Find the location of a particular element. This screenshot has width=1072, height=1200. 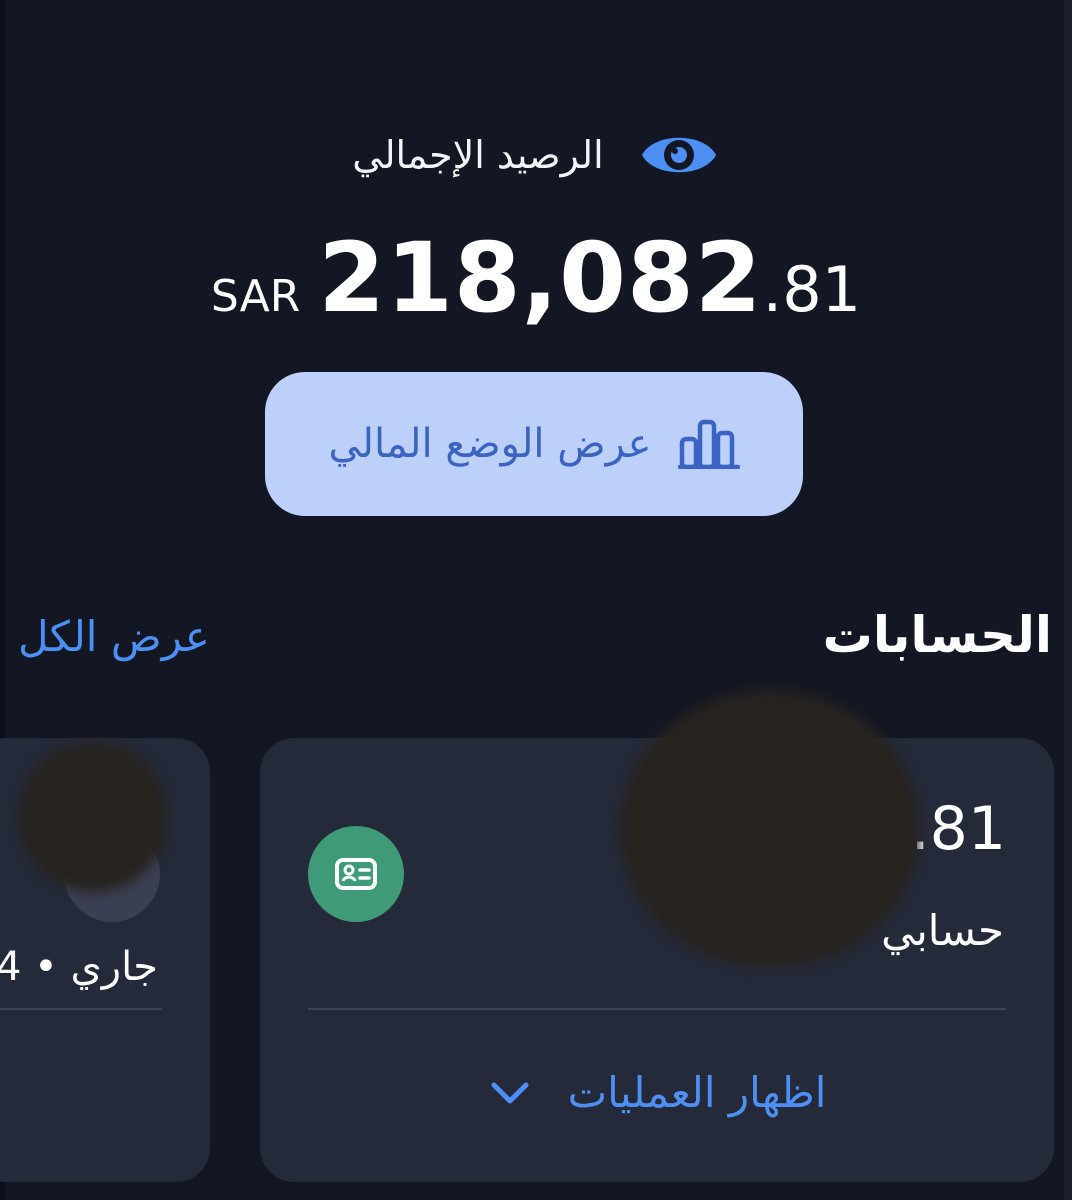

total-balance-header: الرصيد الإجمالي is located at coordinates (536, 155).